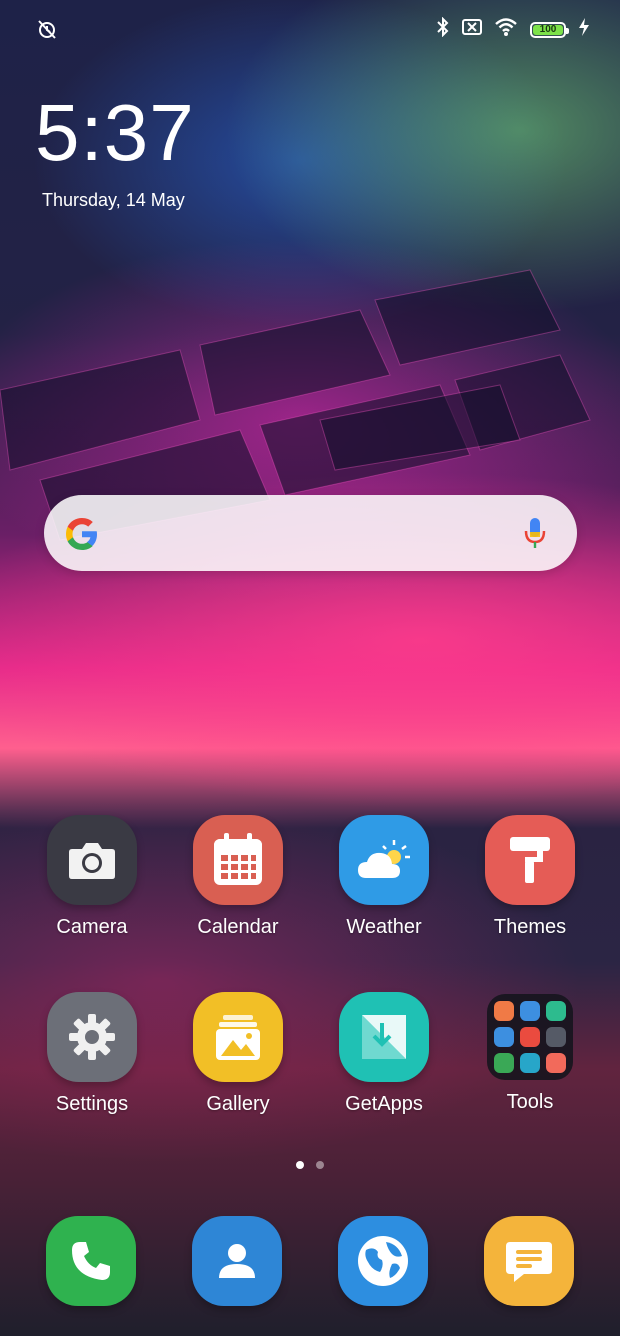 This screenshot has height=1336, width=620. I want to click on camera-icon, so click(92, 860).